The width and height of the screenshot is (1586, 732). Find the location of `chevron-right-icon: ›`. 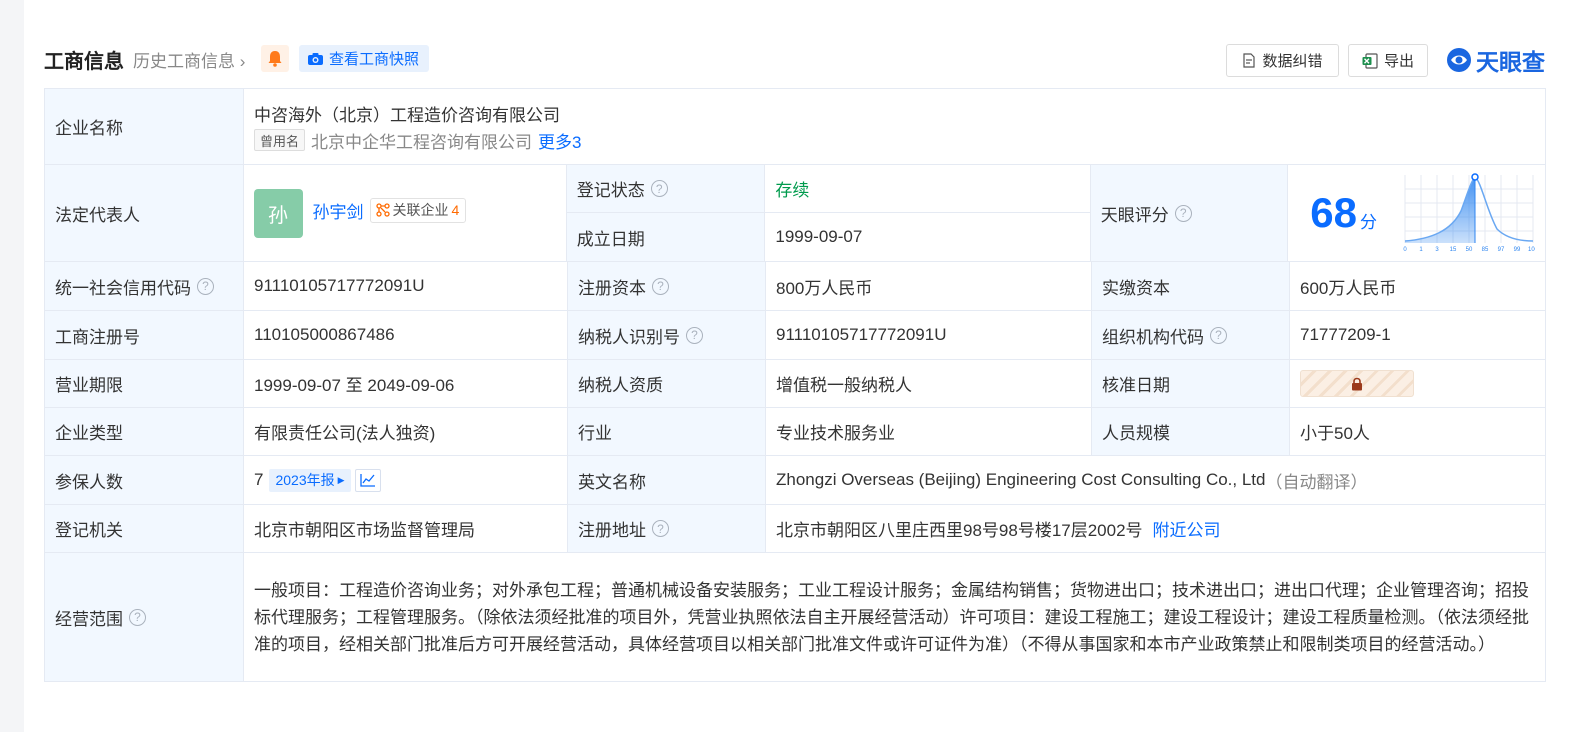

chevron-right-icon: › is located at coordinates (240, 61).